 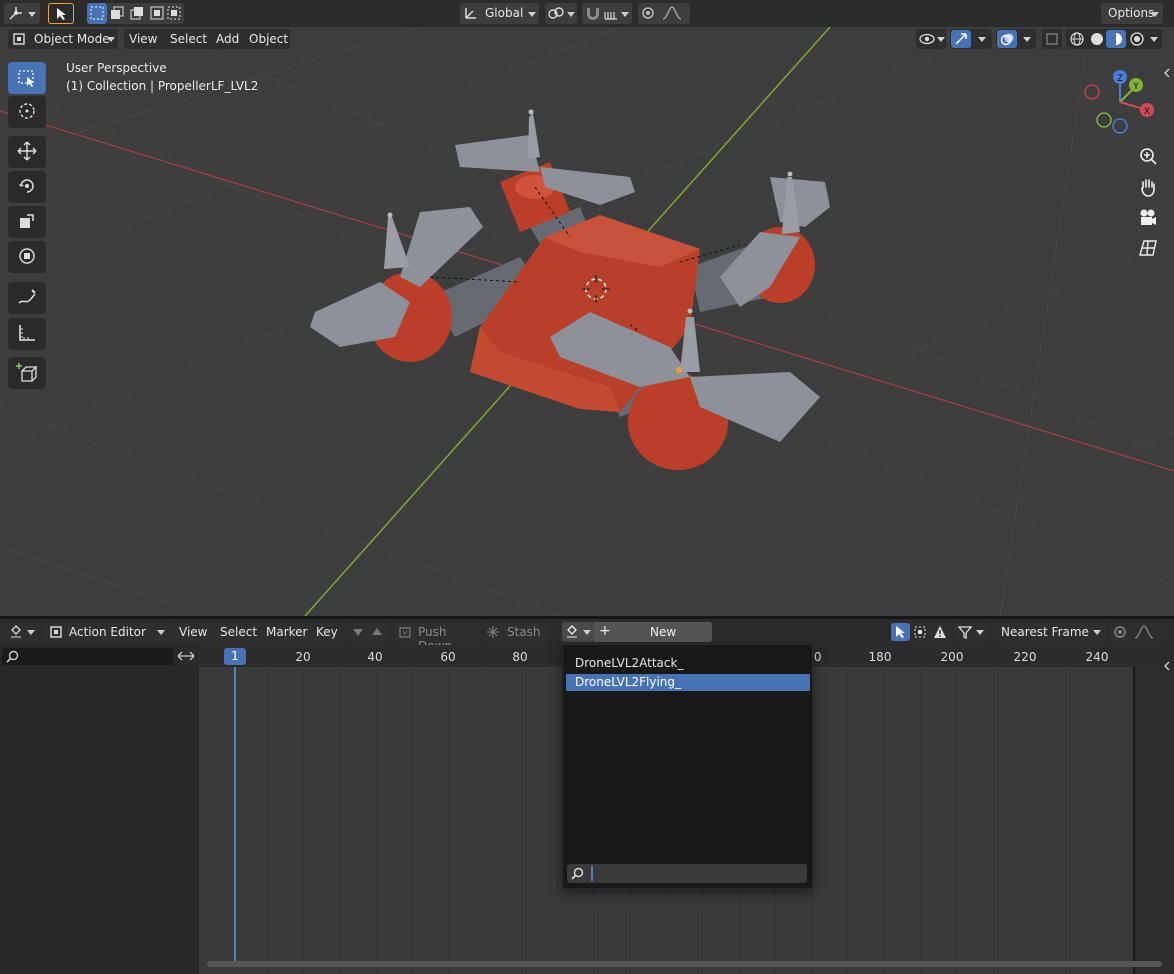 What do you see at coordinates (971, 632) in the screenshot?
I see `filters-dropdown` at bounding box center [971, 632].